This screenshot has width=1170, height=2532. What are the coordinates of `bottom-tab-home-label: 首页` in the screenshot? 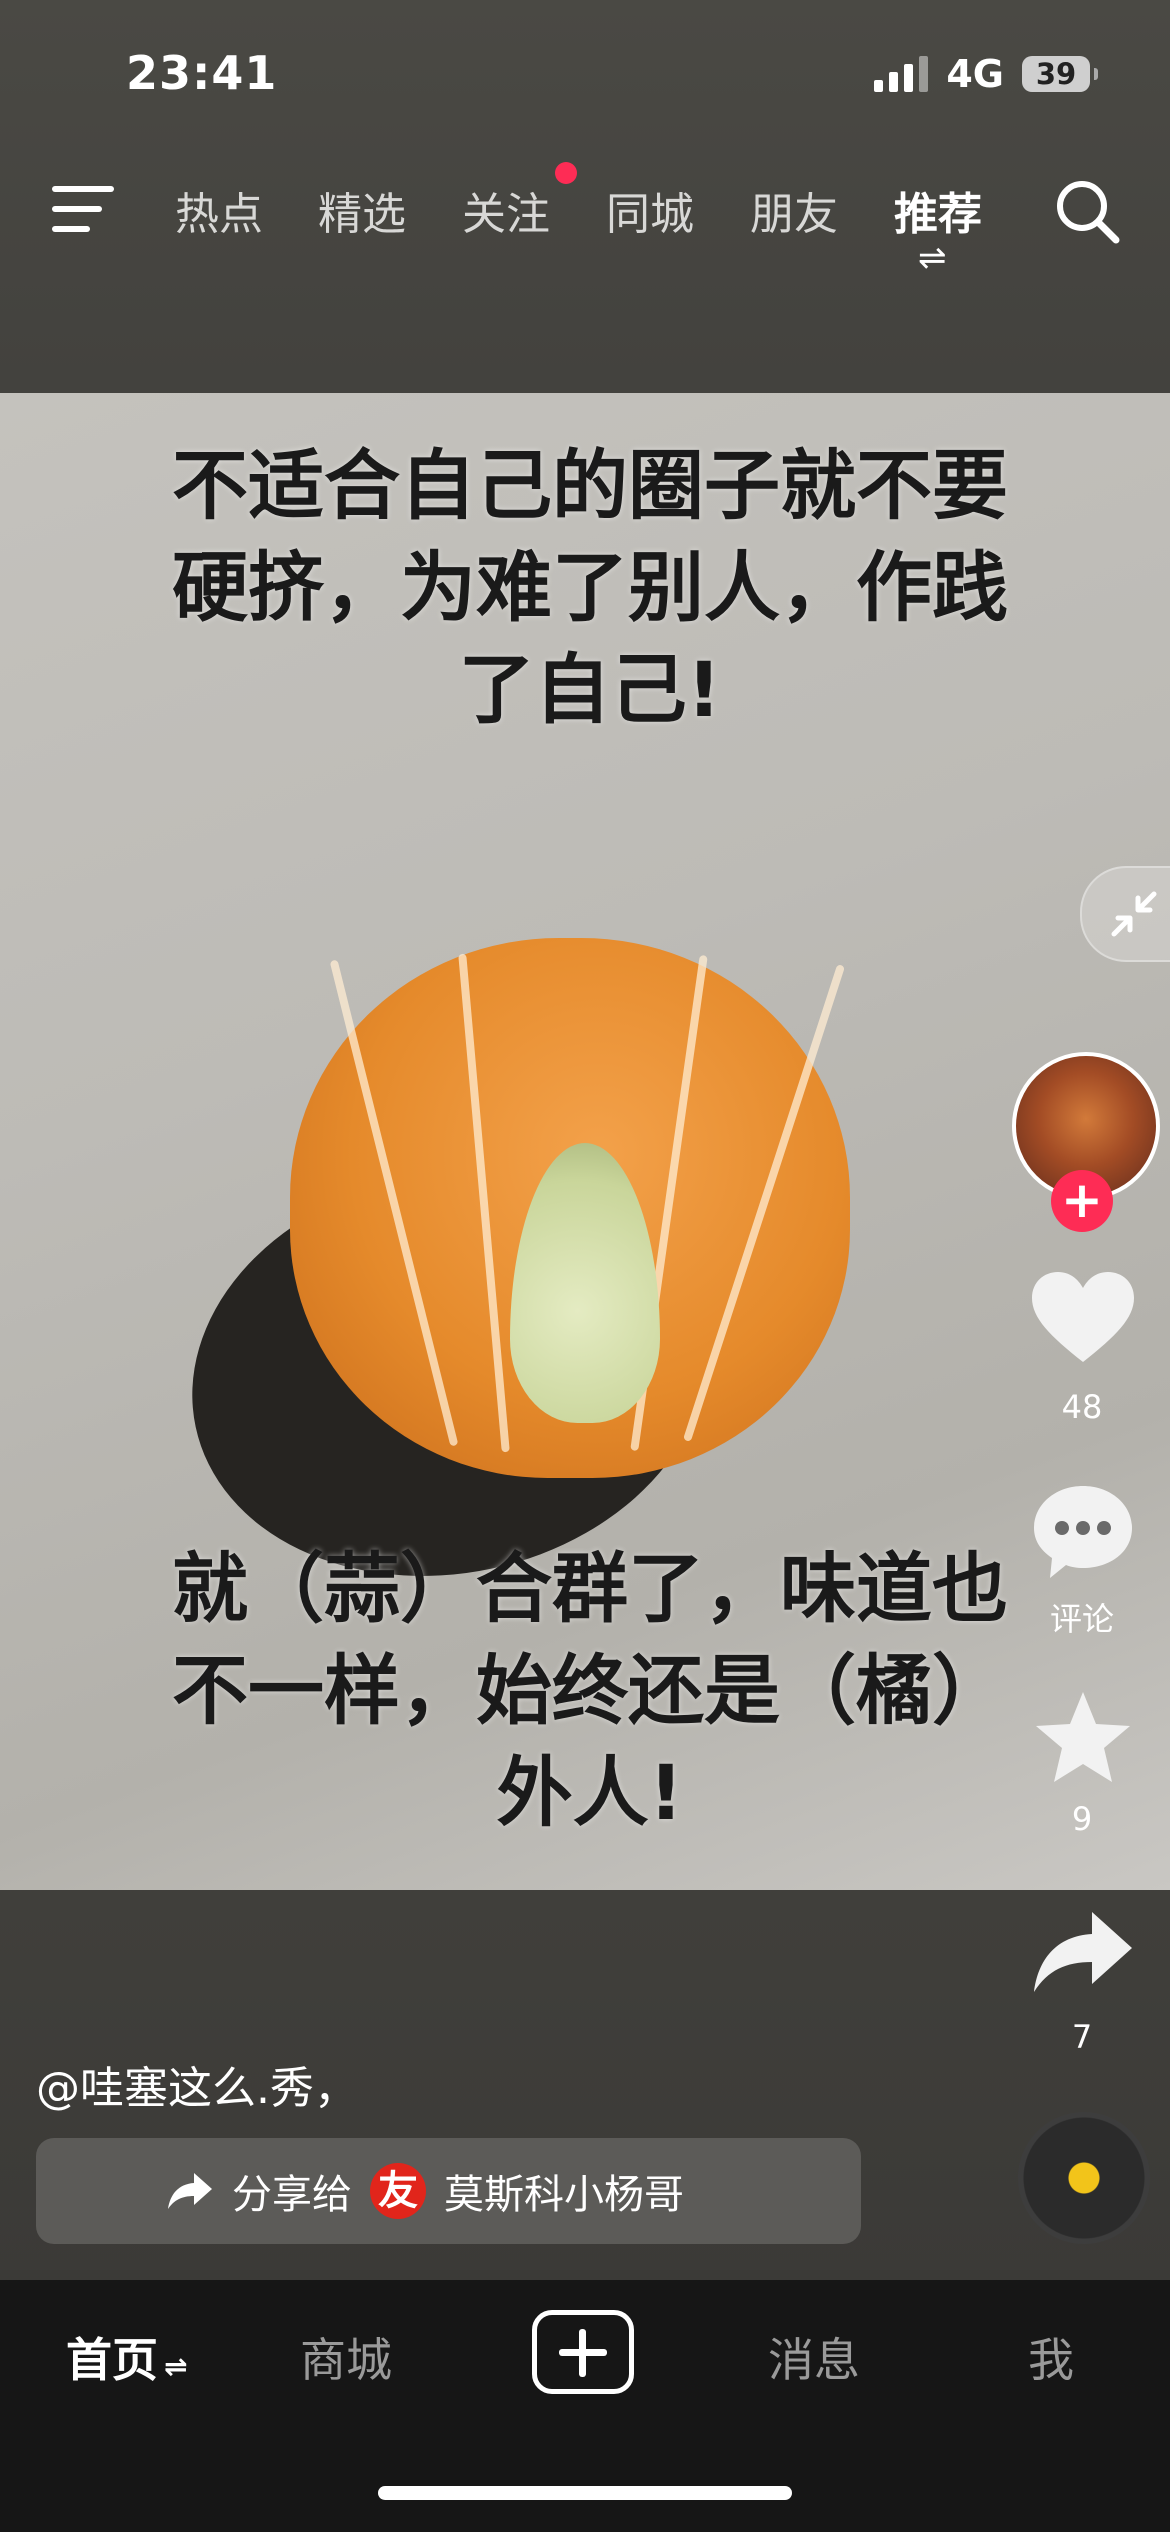 It's located at (112, 2360).